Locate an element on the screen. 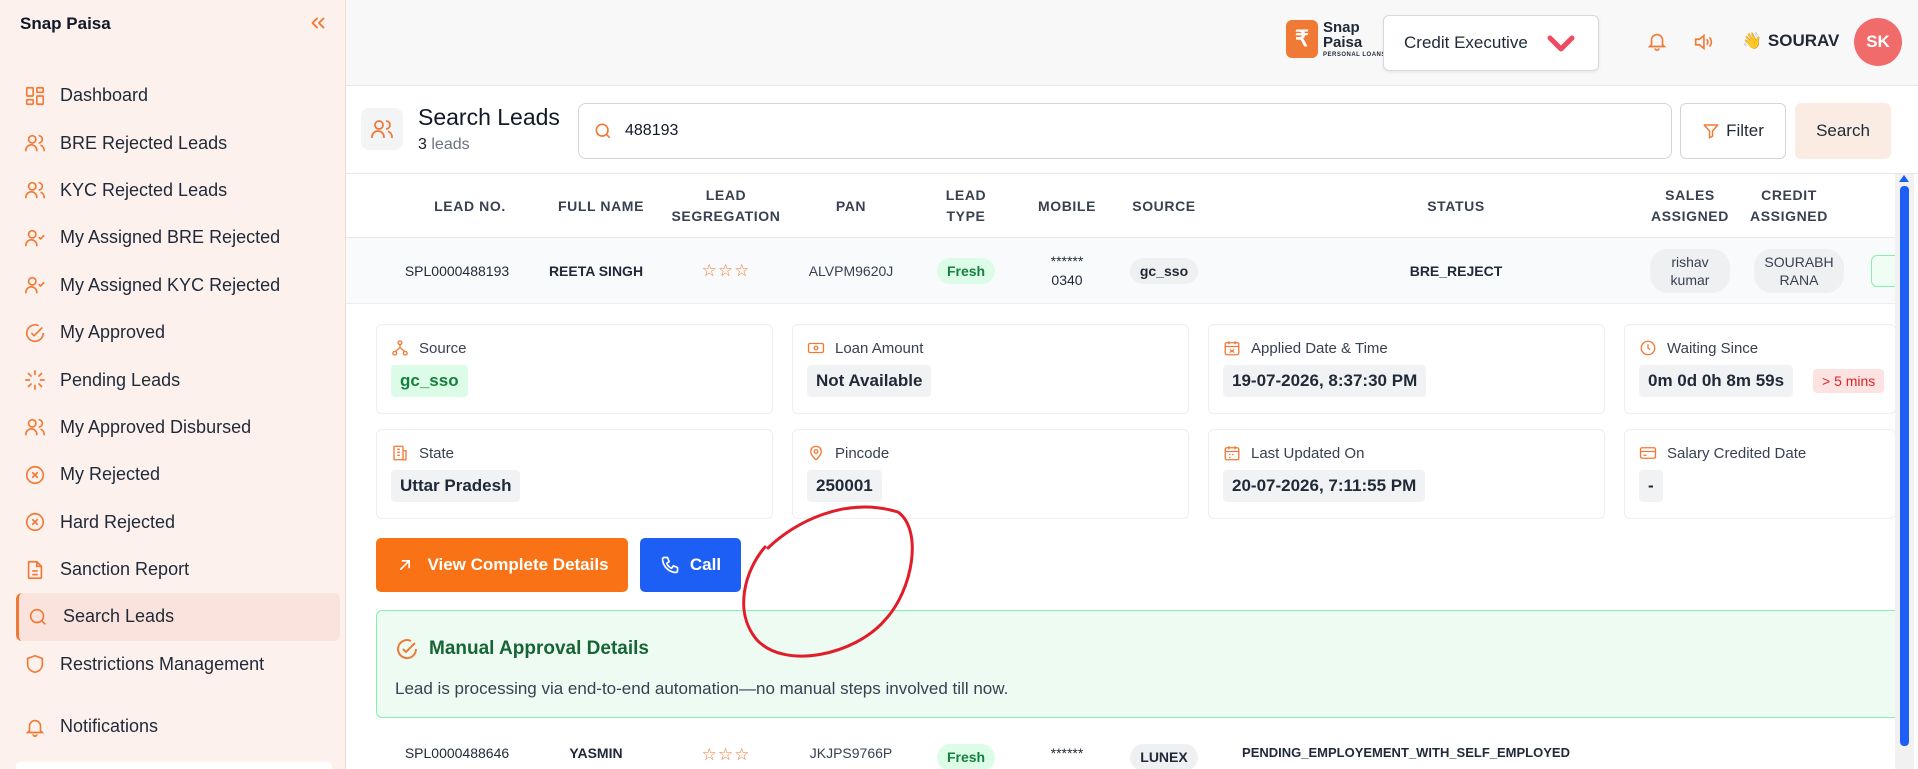 The height and width of the screenshot is (769, 1918). collapse-sidebar-icon is located at coordinates (318, 23).